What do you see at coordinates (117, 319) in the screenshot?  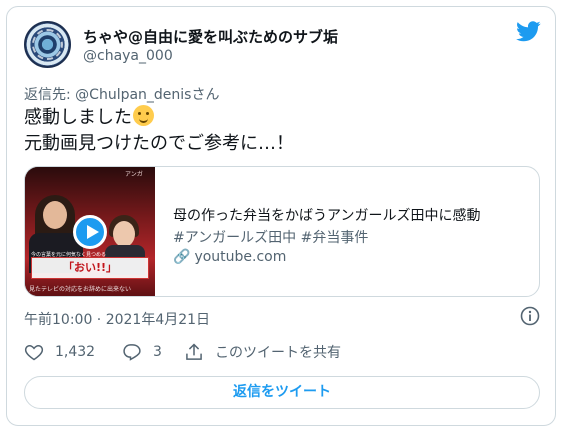 I see `tweet-timestamp: 午前10:00 · 2021年4月21日` at bounding box center [117, 319].